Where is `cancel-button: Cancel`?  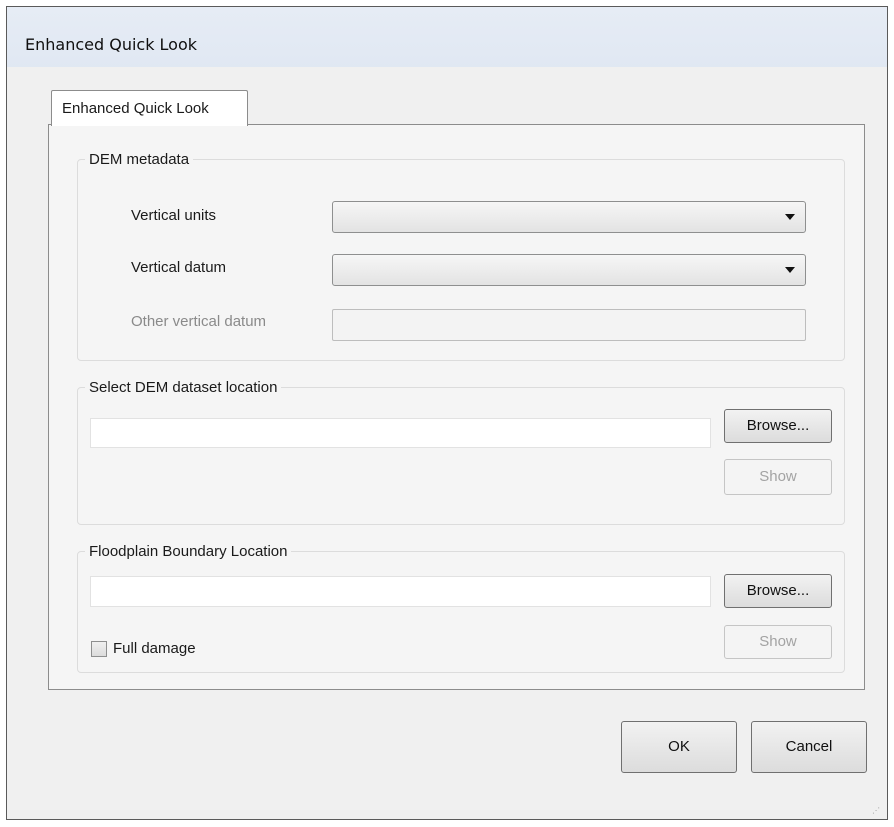 cancel-button: Cancel is located at coordinates (809, 747).